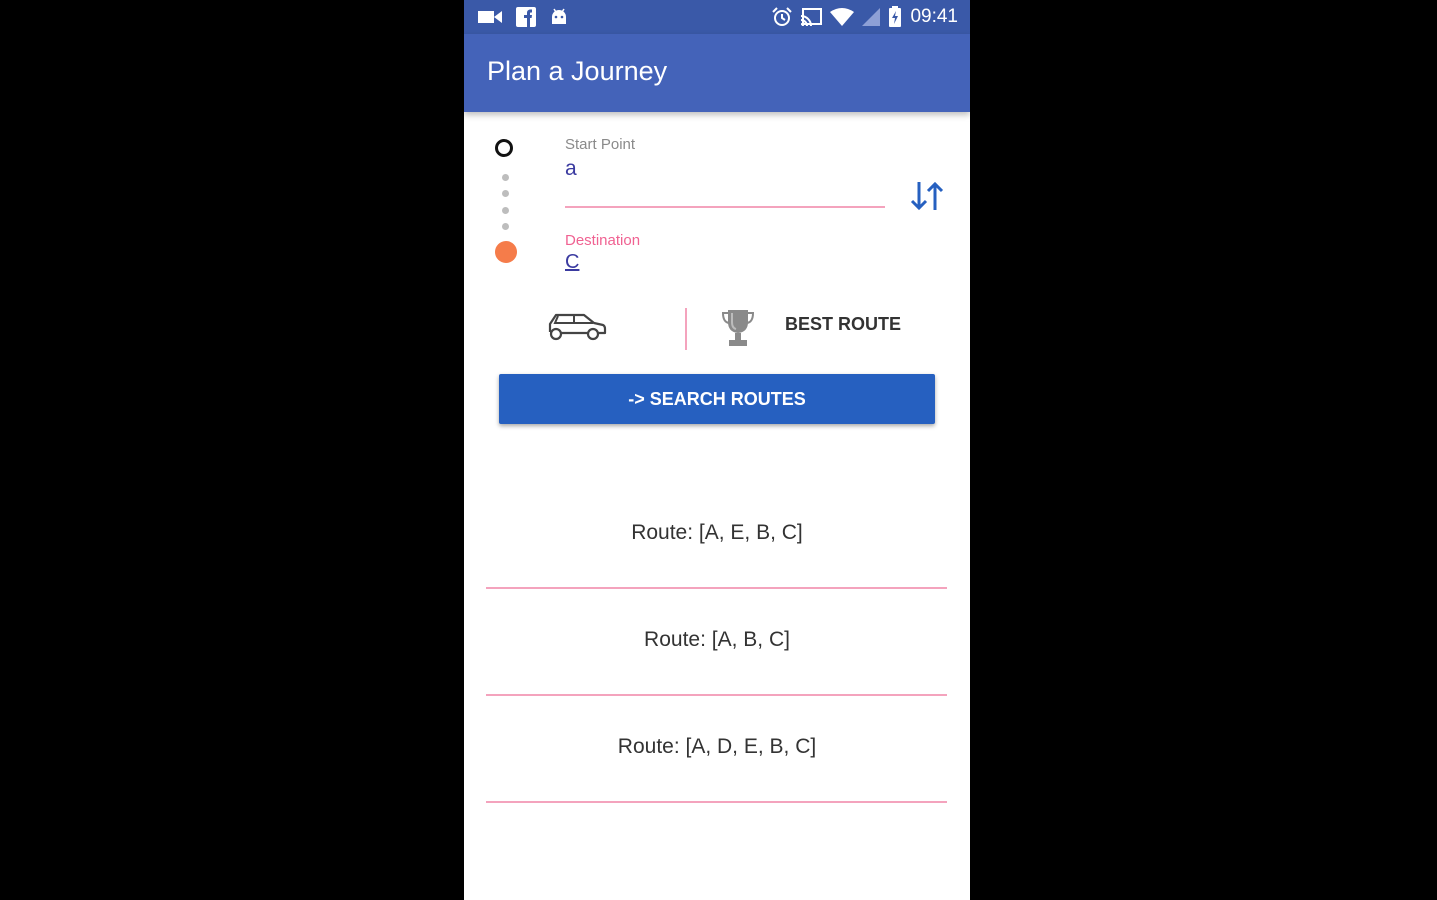  Describe the element at coordinates (928, 196) in the screenshot. I see `swap-vertical-icon` at that location.